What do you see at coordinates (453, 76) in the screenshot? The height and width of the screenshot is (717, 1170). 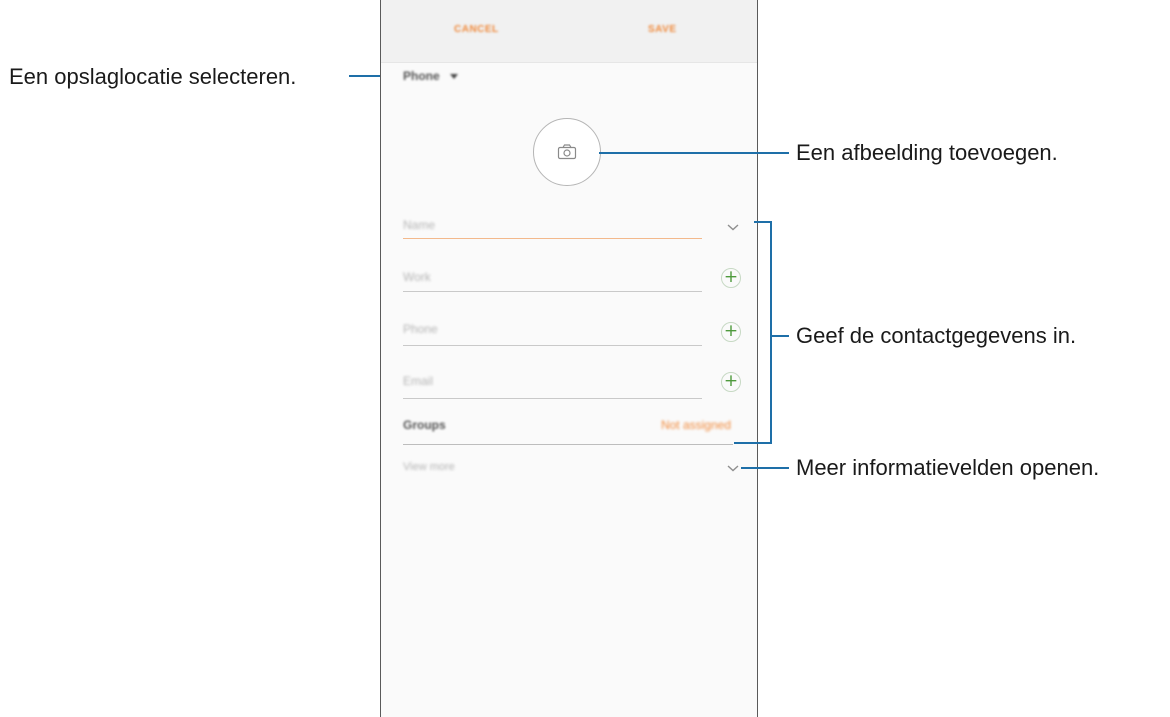 I see `caret-down-icon` at bounding box center [453, 76].